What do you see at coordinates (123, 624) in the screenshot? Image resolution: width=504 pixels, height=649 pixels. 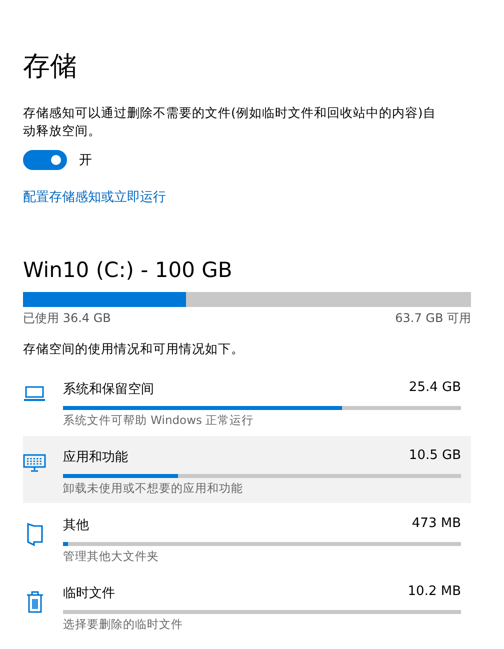 I see `category-description: 选择要删除的临时文件` at bounding box center [123, 624].